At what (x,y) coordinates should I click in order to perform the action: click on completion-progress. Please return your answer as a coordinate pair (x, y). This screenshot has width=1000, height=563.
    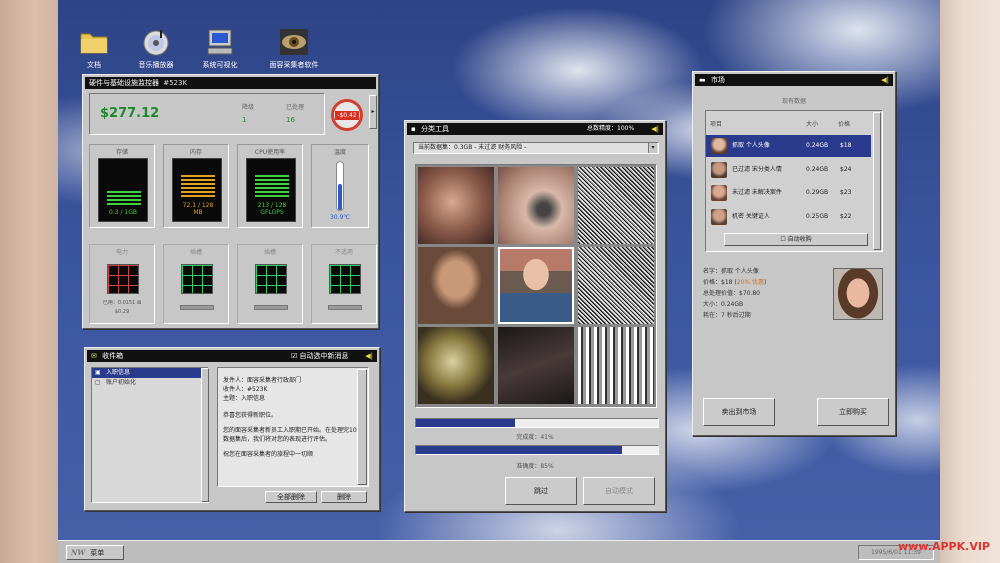
    Looking at the image, I should click on (537, 423).